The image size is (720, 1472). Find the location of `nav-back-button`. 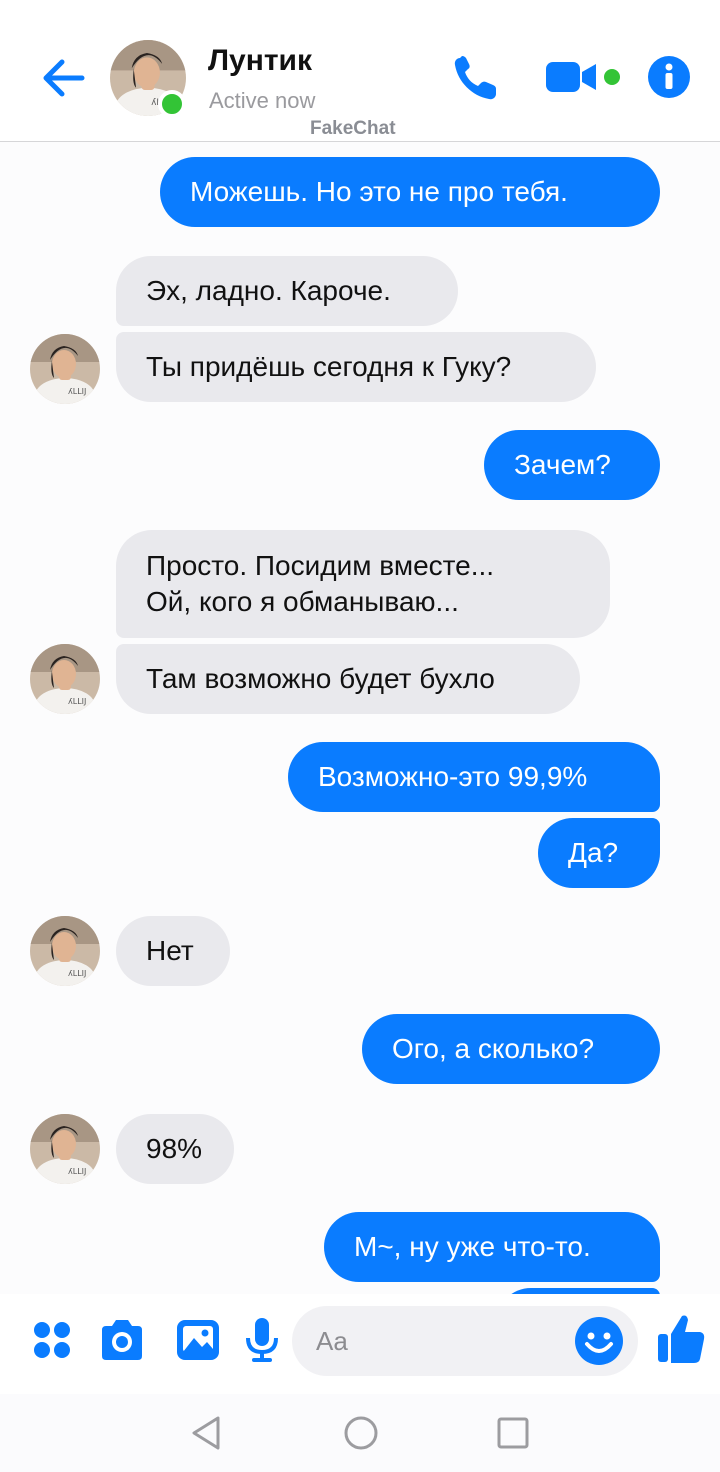

nav-back-button is located at coordinates (207, 1433).